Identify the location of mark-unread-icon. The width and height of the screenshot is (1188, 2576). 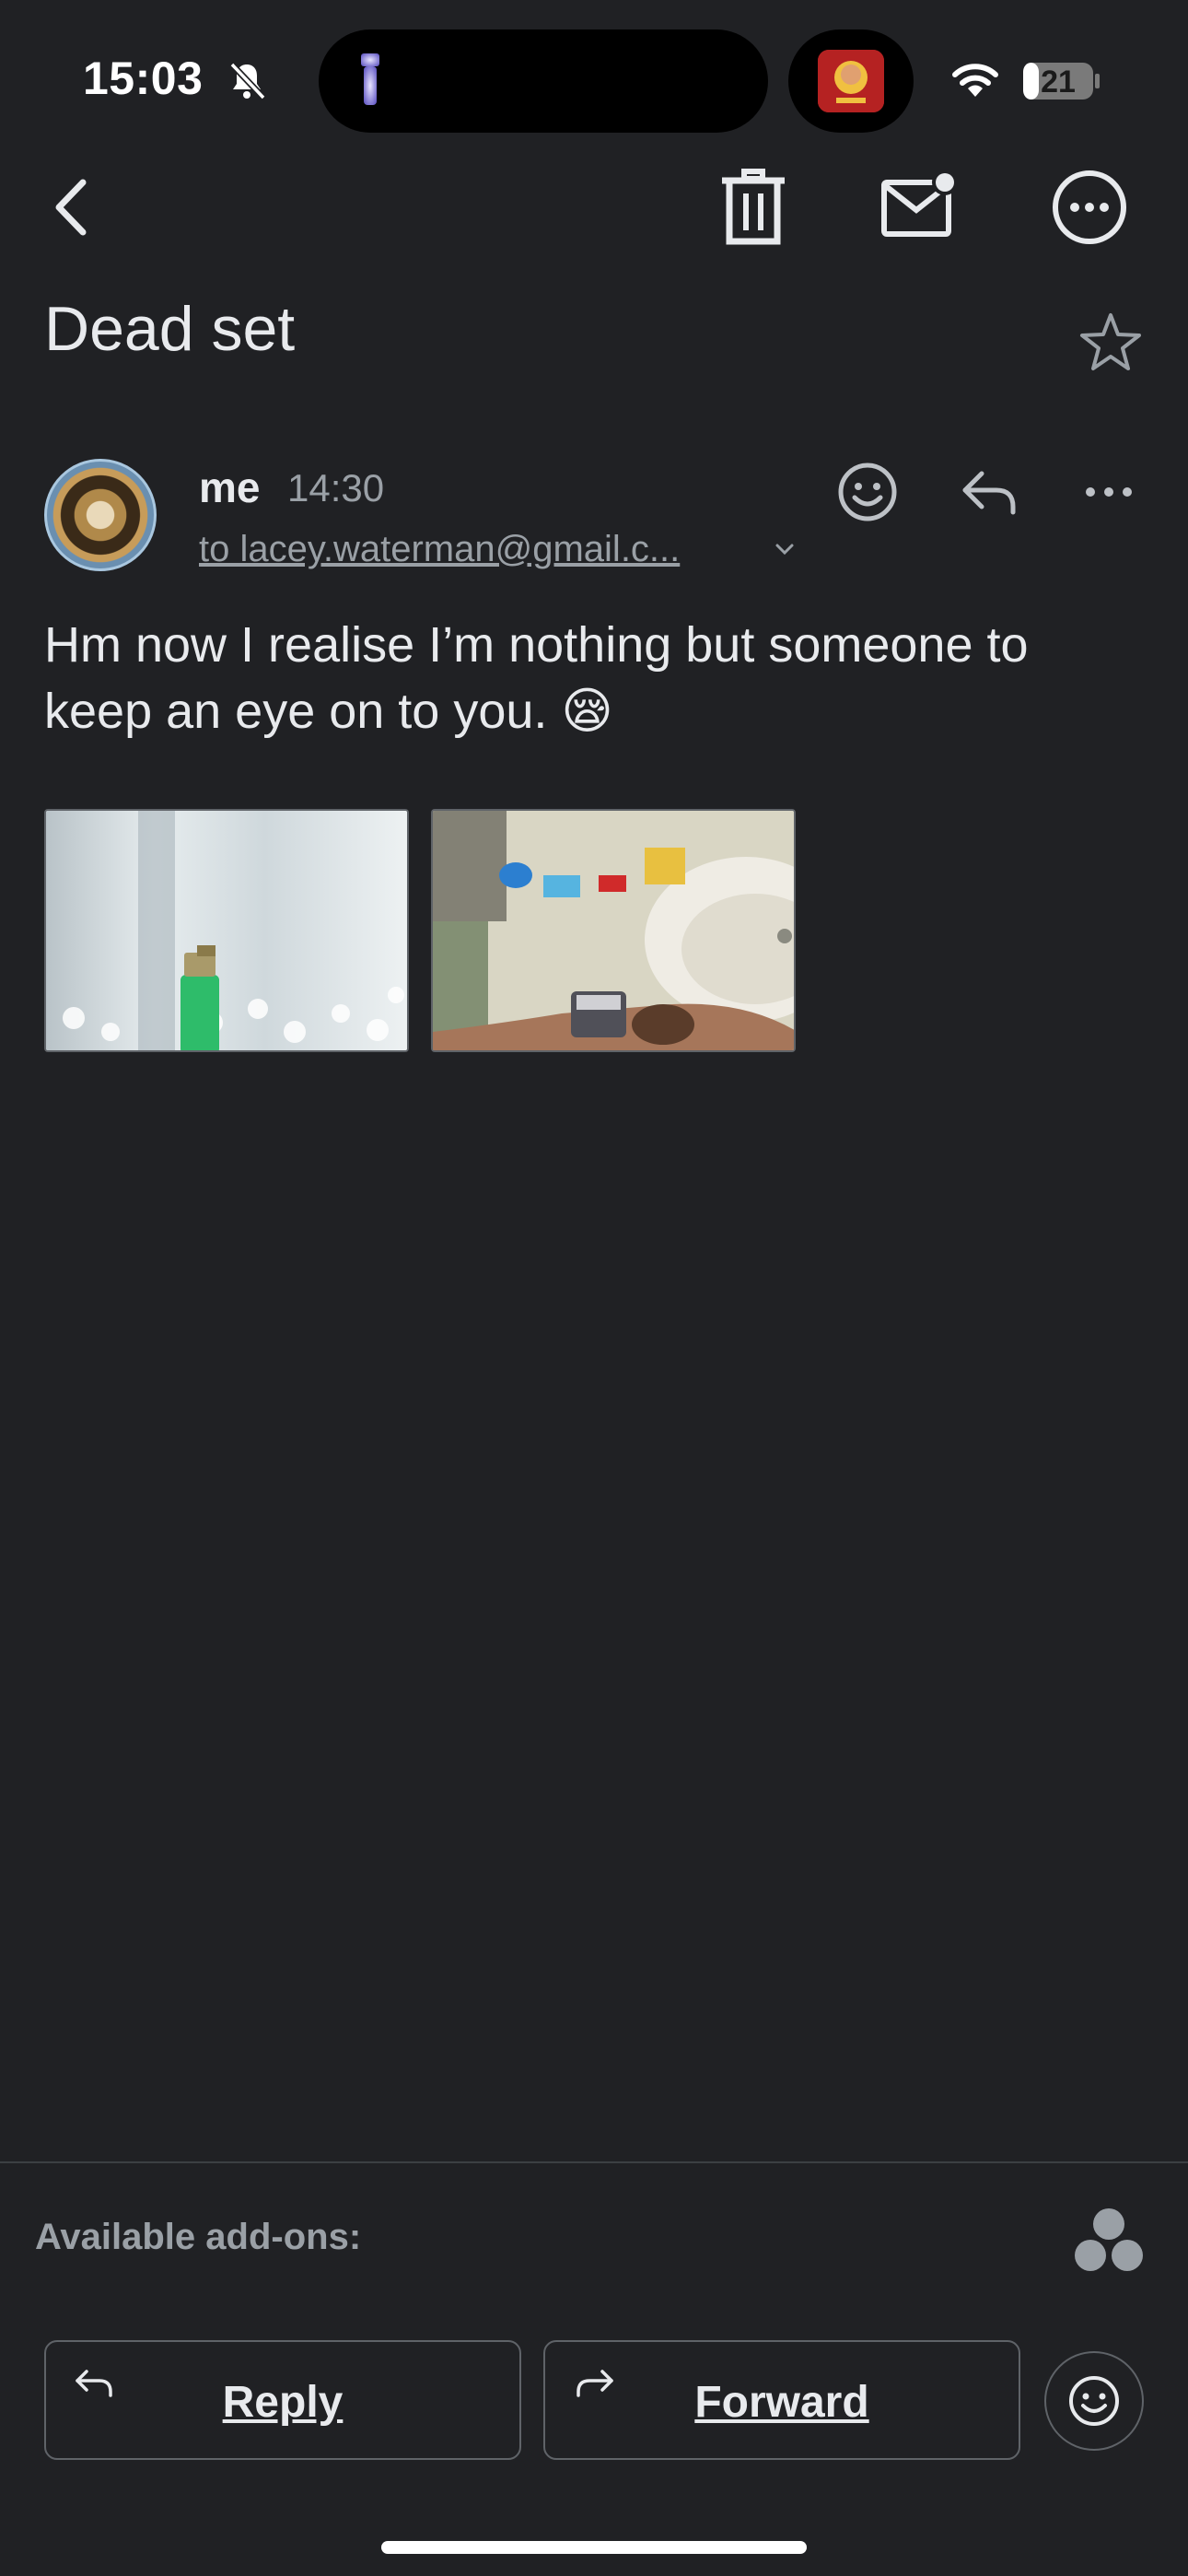
(920, 205).